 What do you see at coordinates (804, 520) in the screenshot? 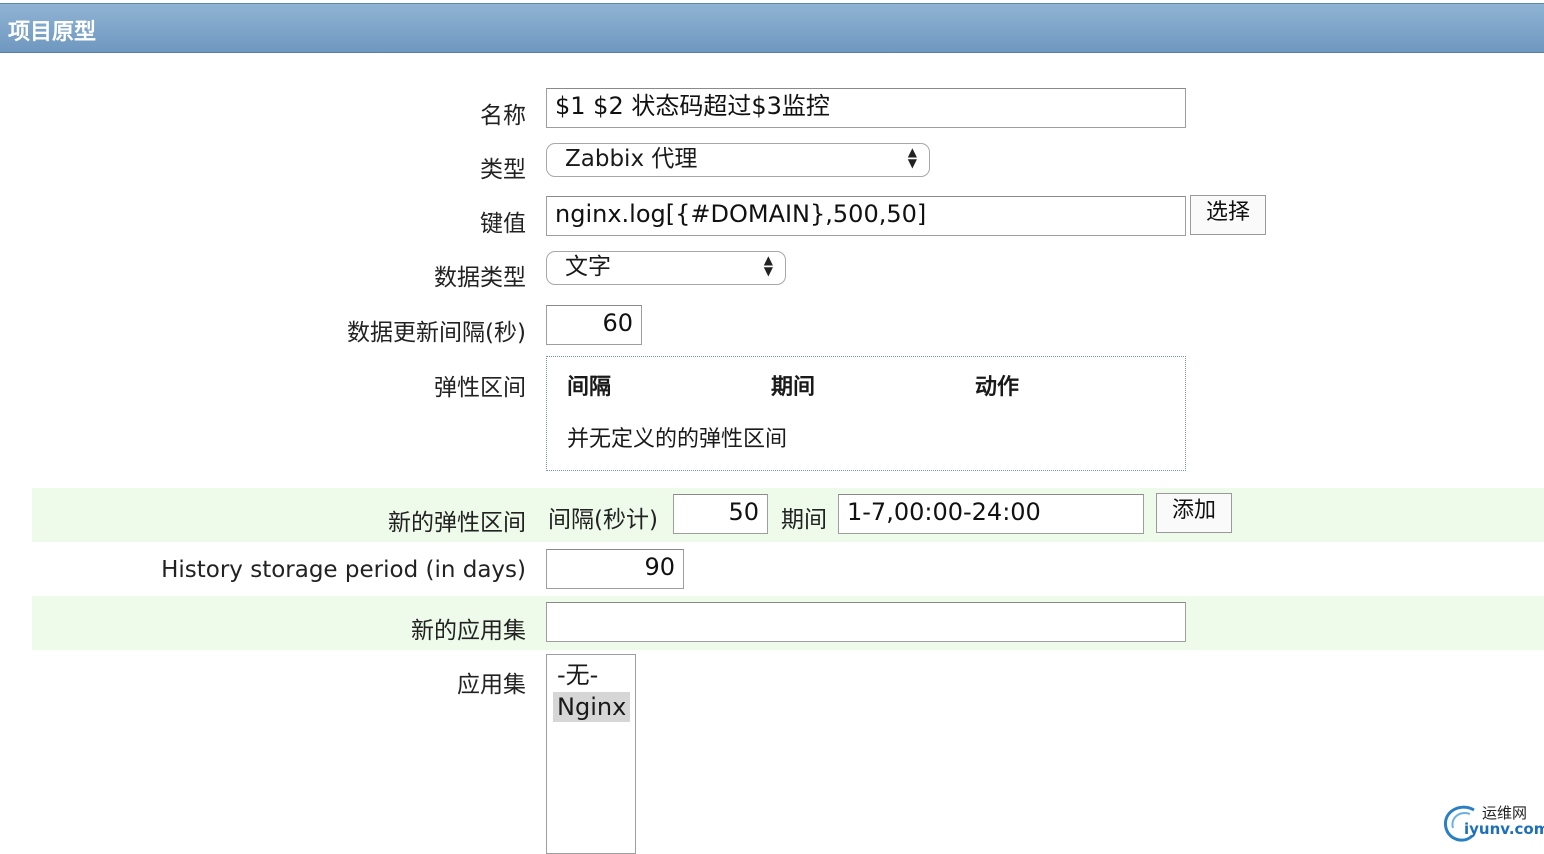
I see `period-label: 期间` at bounding box center [804, 520].